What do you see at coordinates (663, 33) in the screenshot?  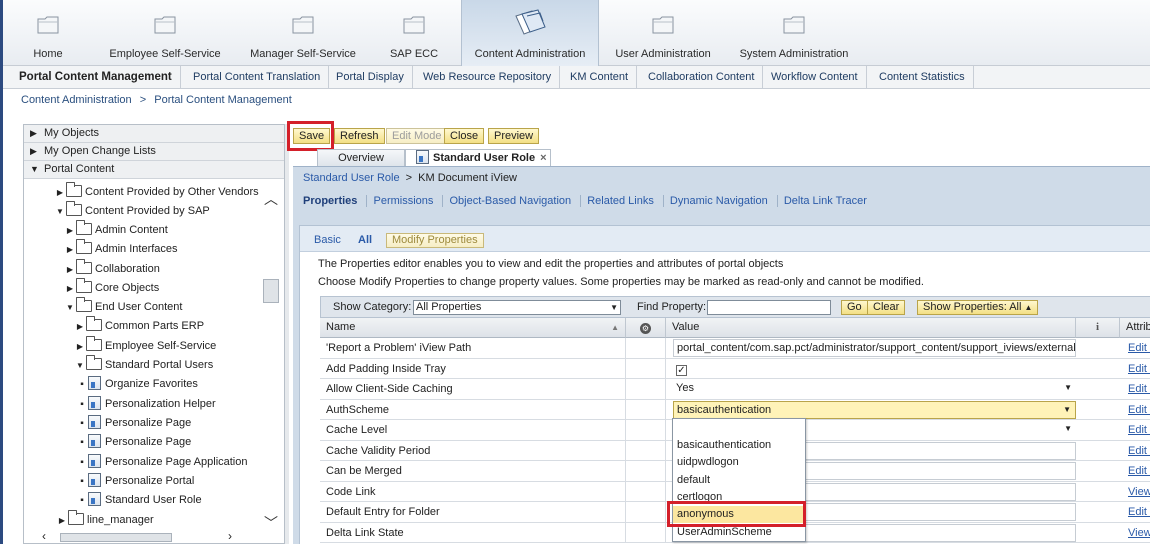 I see `nav-user-administration: User Administration` at bounding box center [663, 33].